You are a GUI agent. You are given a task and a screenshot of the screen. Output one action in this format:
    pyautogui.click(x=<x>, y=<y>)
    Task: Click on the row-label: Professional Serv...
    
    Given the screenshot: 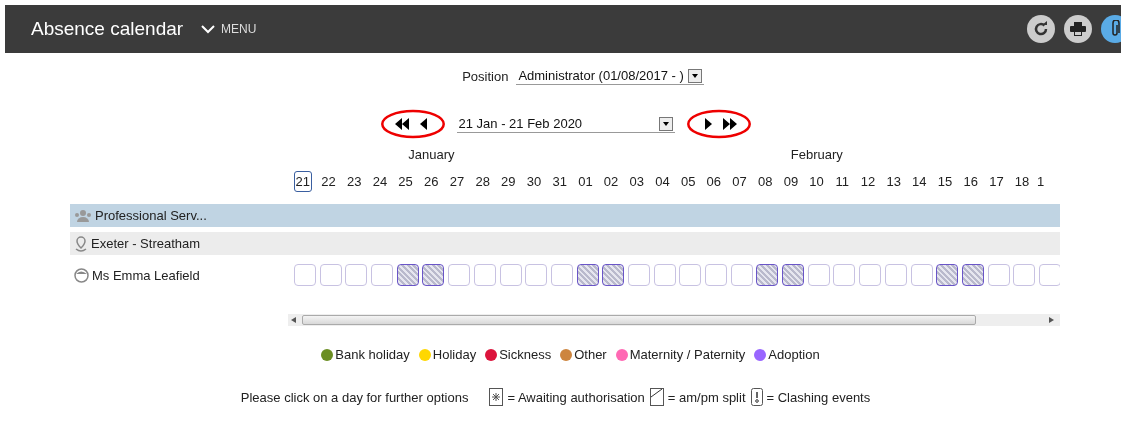 What is the action you would take?
    pyautogui.click(x=151, y=215)
    